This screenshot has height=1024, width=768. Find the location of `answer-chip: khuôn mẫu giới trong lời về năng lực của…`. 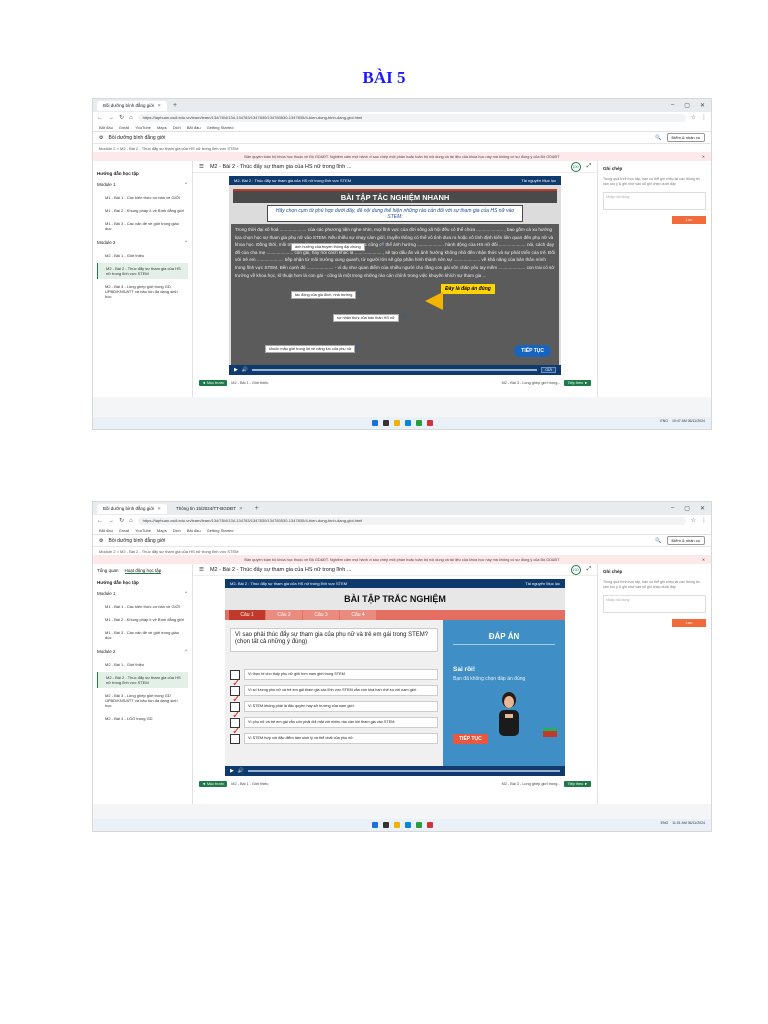

answer-chip: khuôn mẫu giới trong lời về năng lực của… is located at coordinates (310, 349).